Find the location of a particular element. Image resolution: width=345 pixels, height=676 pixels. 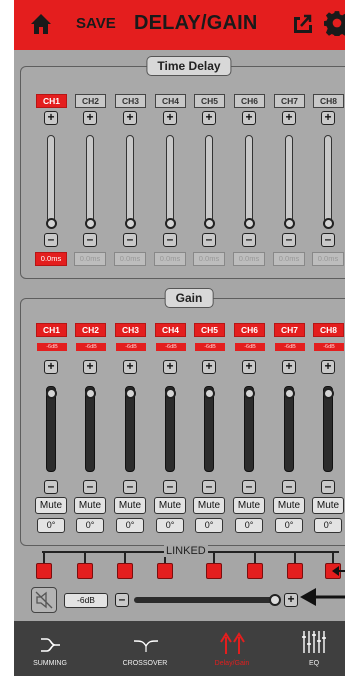

nav-crossover: CROSSOVER is located at coordinates (145, 648).